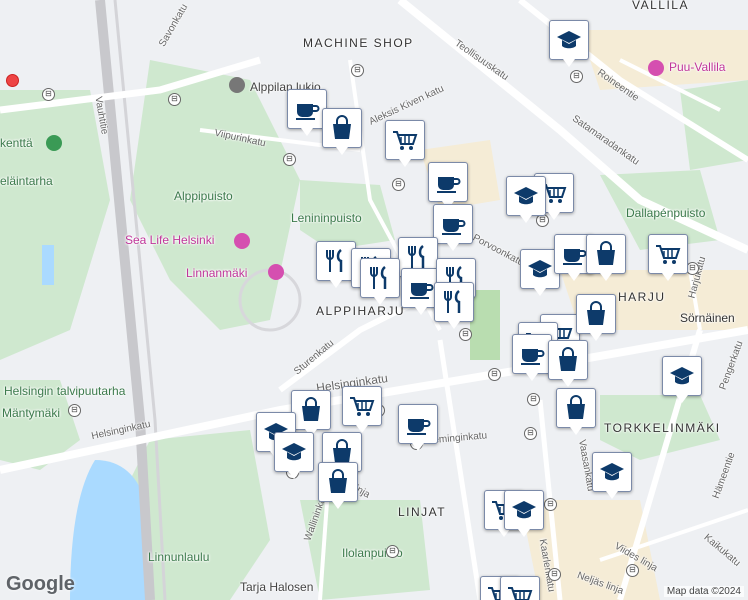  I want to click on park-label-alppipuisto: Alppipuisto, so click(203, 196).